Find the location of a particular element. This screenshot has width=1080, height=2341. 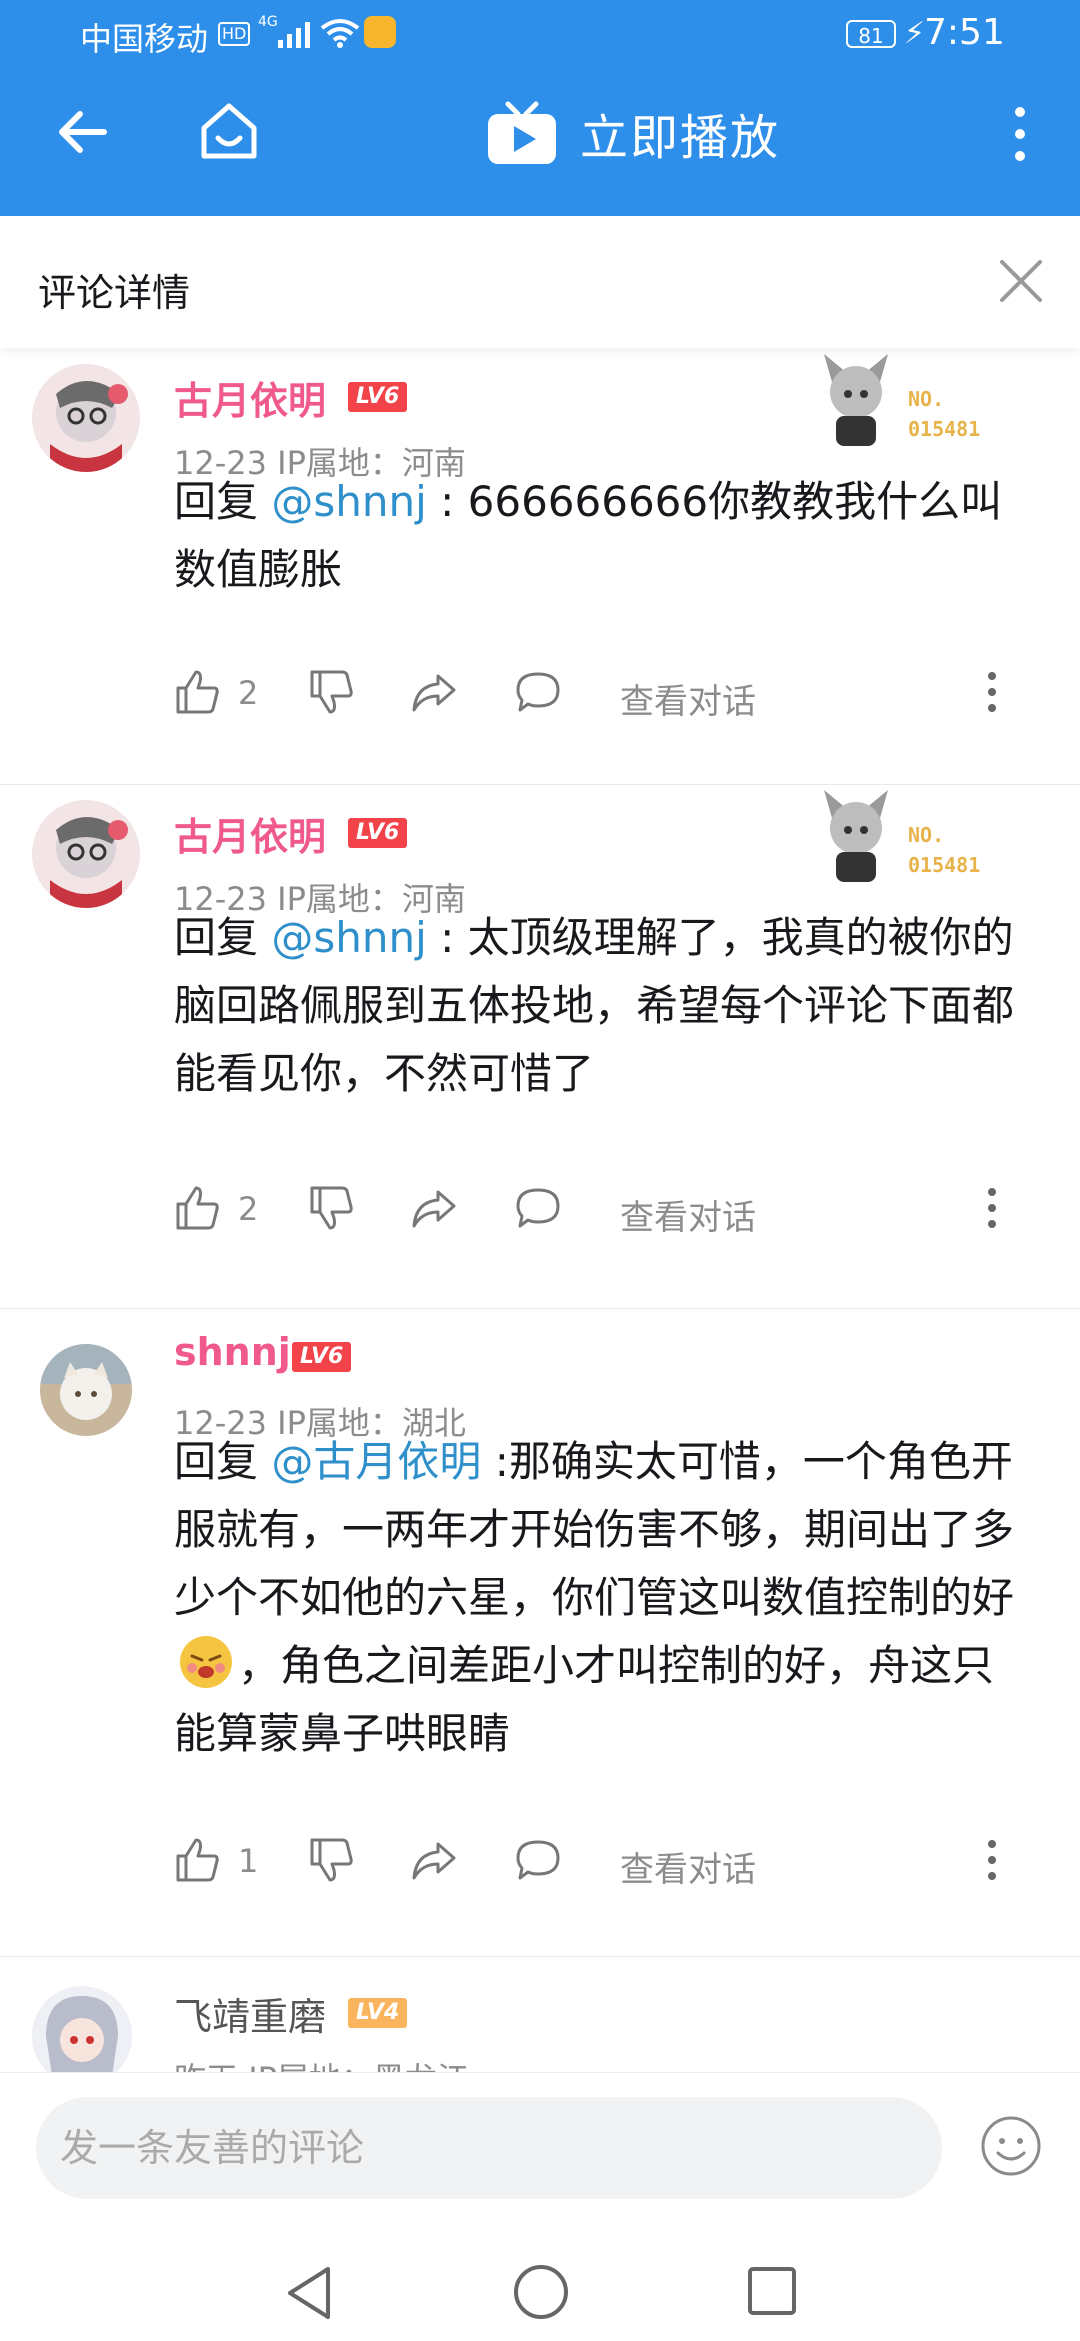

panel-title: 评论详情 is located at coordinates (114, 293).